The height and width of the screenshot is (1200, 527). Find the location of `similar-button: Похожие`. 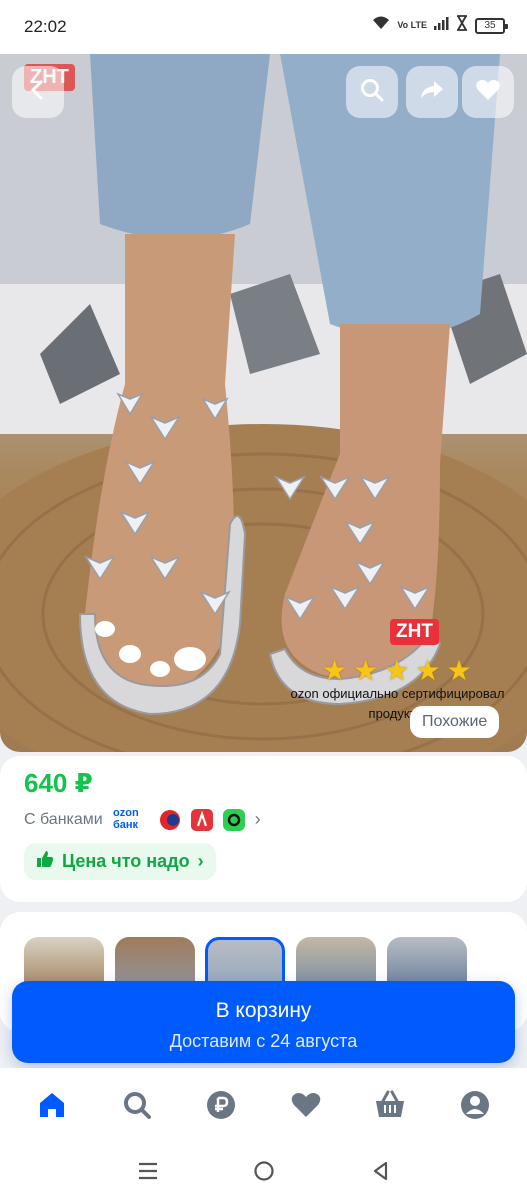

similar-button: Похожие is located at coordinates (455, 722).